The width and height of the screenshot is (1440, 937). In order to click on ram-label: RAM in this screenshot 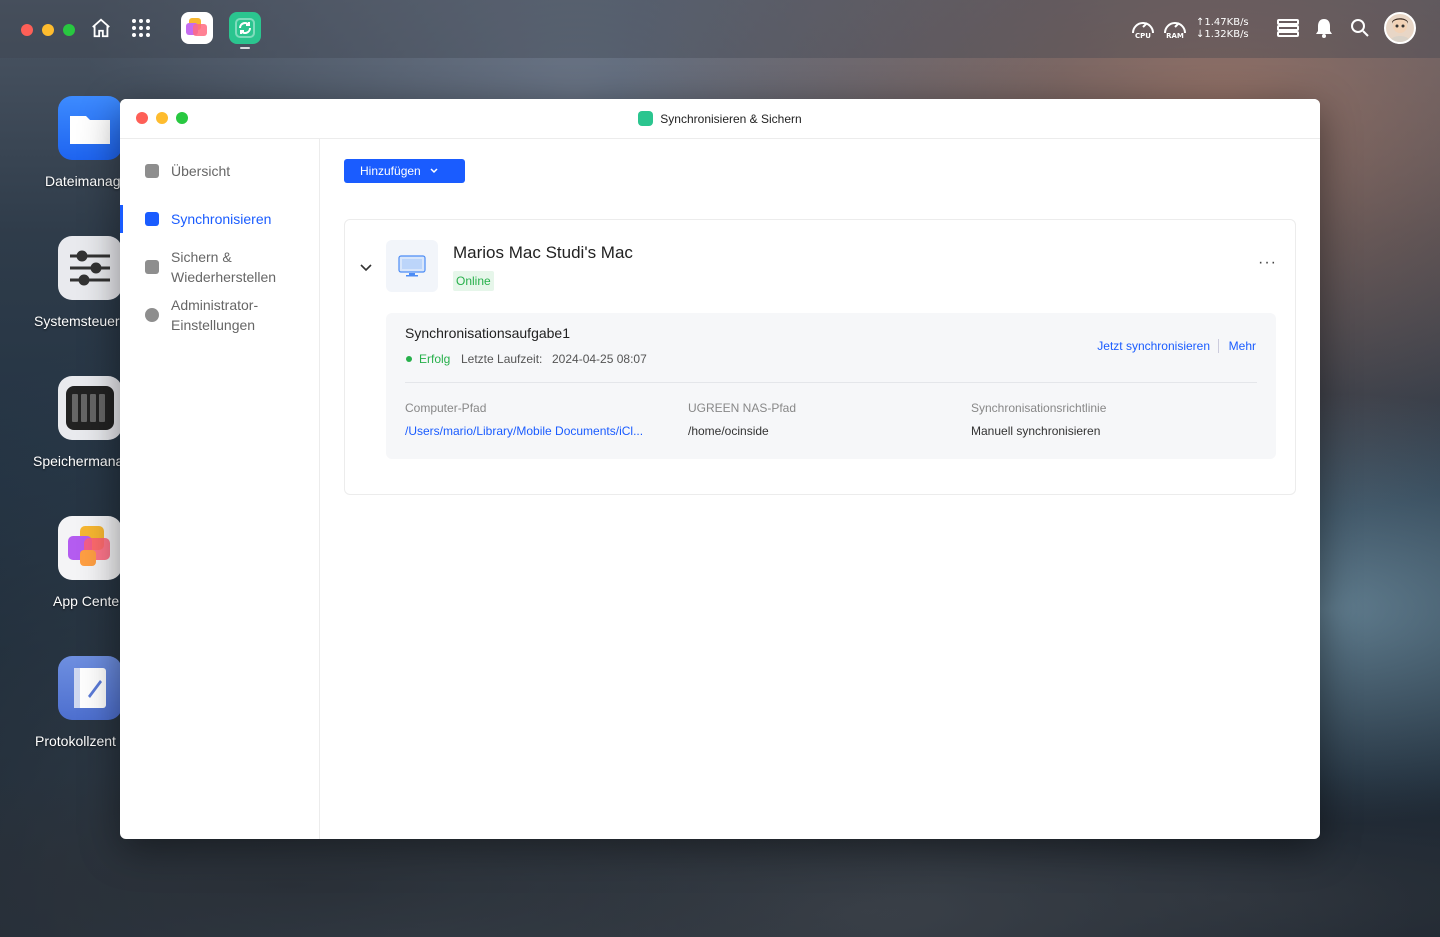, I will do `click(1175, 36)`.